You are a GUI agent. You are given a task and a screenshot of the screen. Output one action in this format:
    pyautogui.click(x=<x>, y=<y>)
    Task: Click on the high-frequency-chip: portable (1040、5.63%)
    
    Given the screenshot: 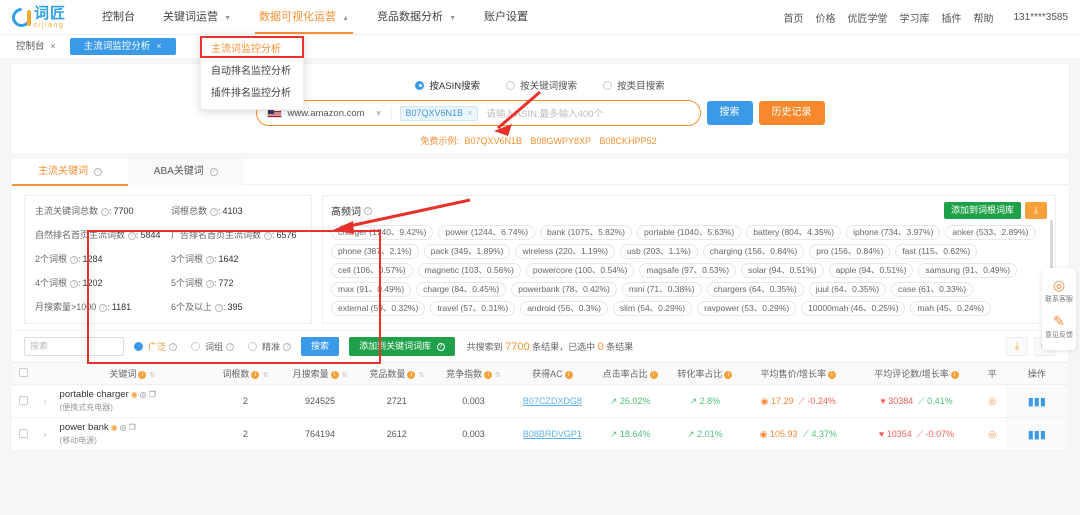 What is the action you would take?
    pyautogui.click(x=689, y=232)
    